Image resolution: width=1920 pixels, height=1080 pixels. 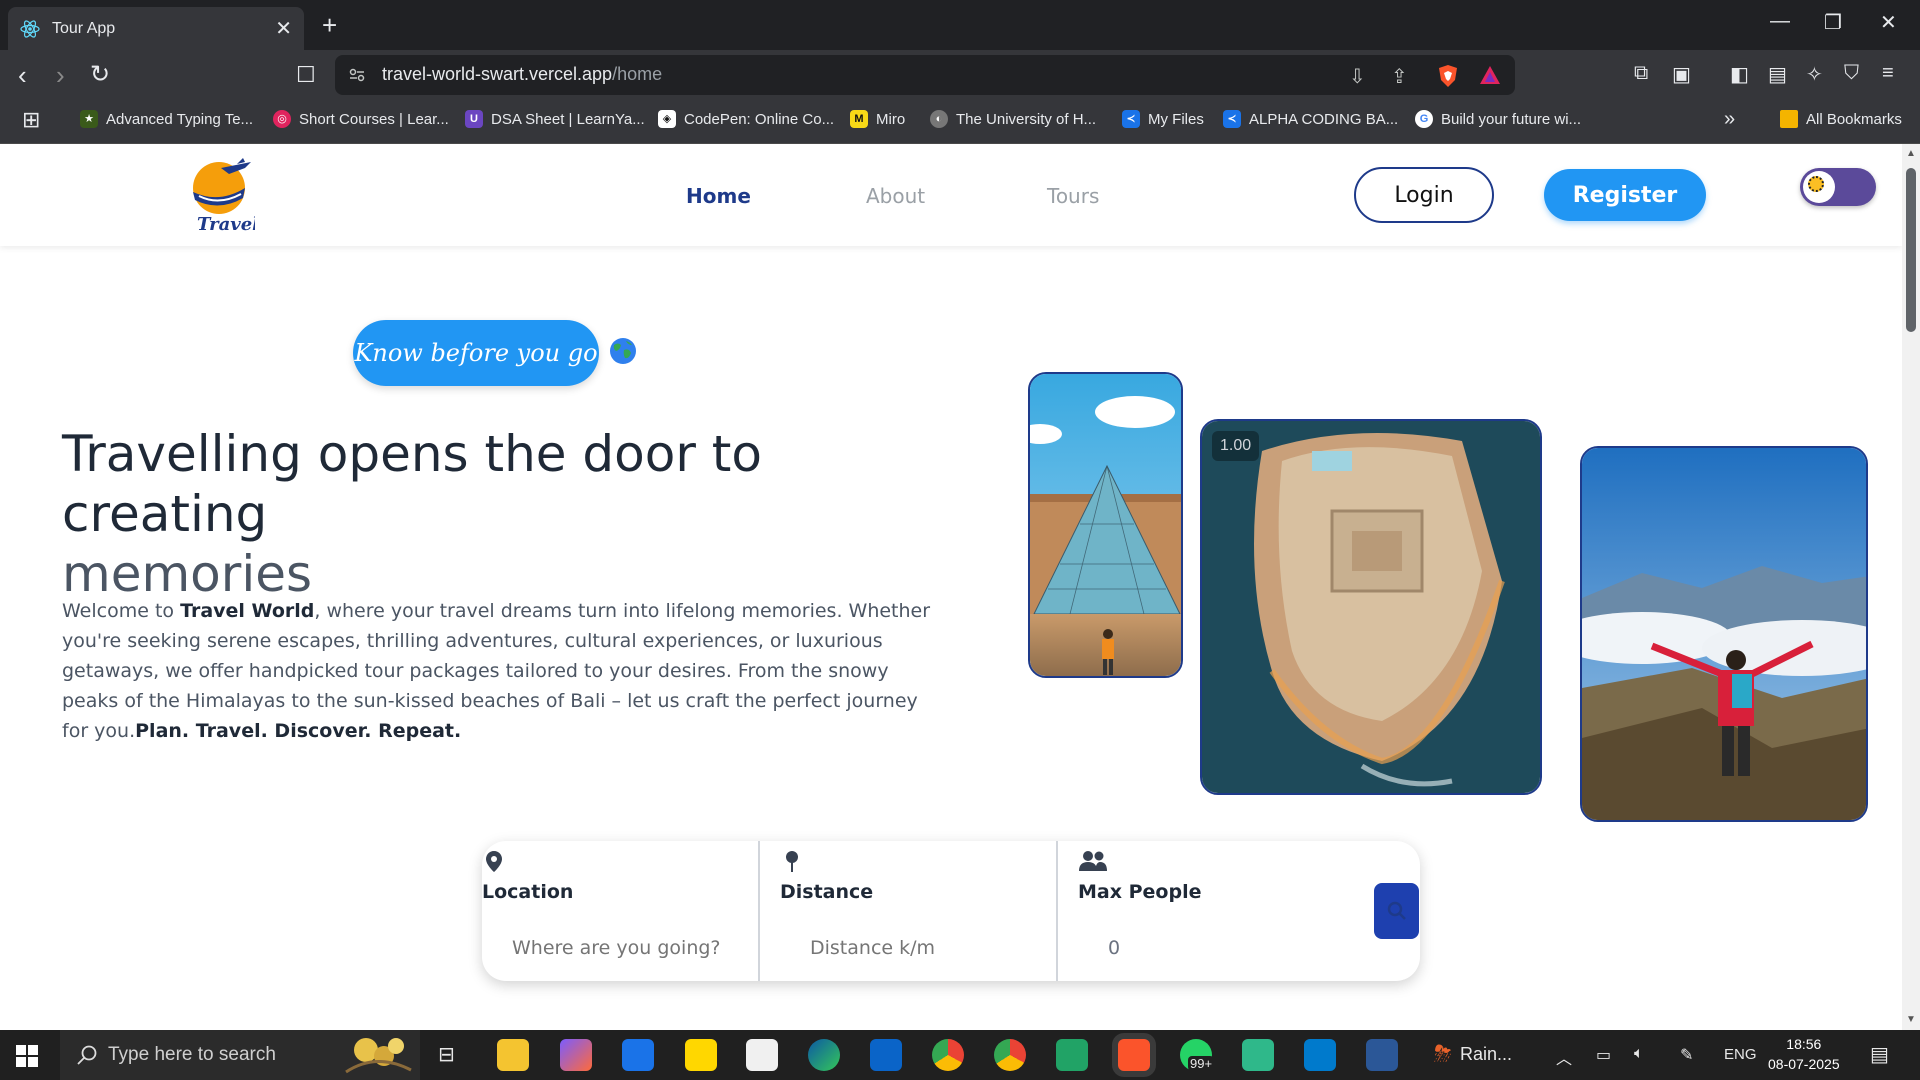 What do you see at coordinates (718, 196) in the screenshot?
I see `nav-home: Home` at bounding box center [718, 196].